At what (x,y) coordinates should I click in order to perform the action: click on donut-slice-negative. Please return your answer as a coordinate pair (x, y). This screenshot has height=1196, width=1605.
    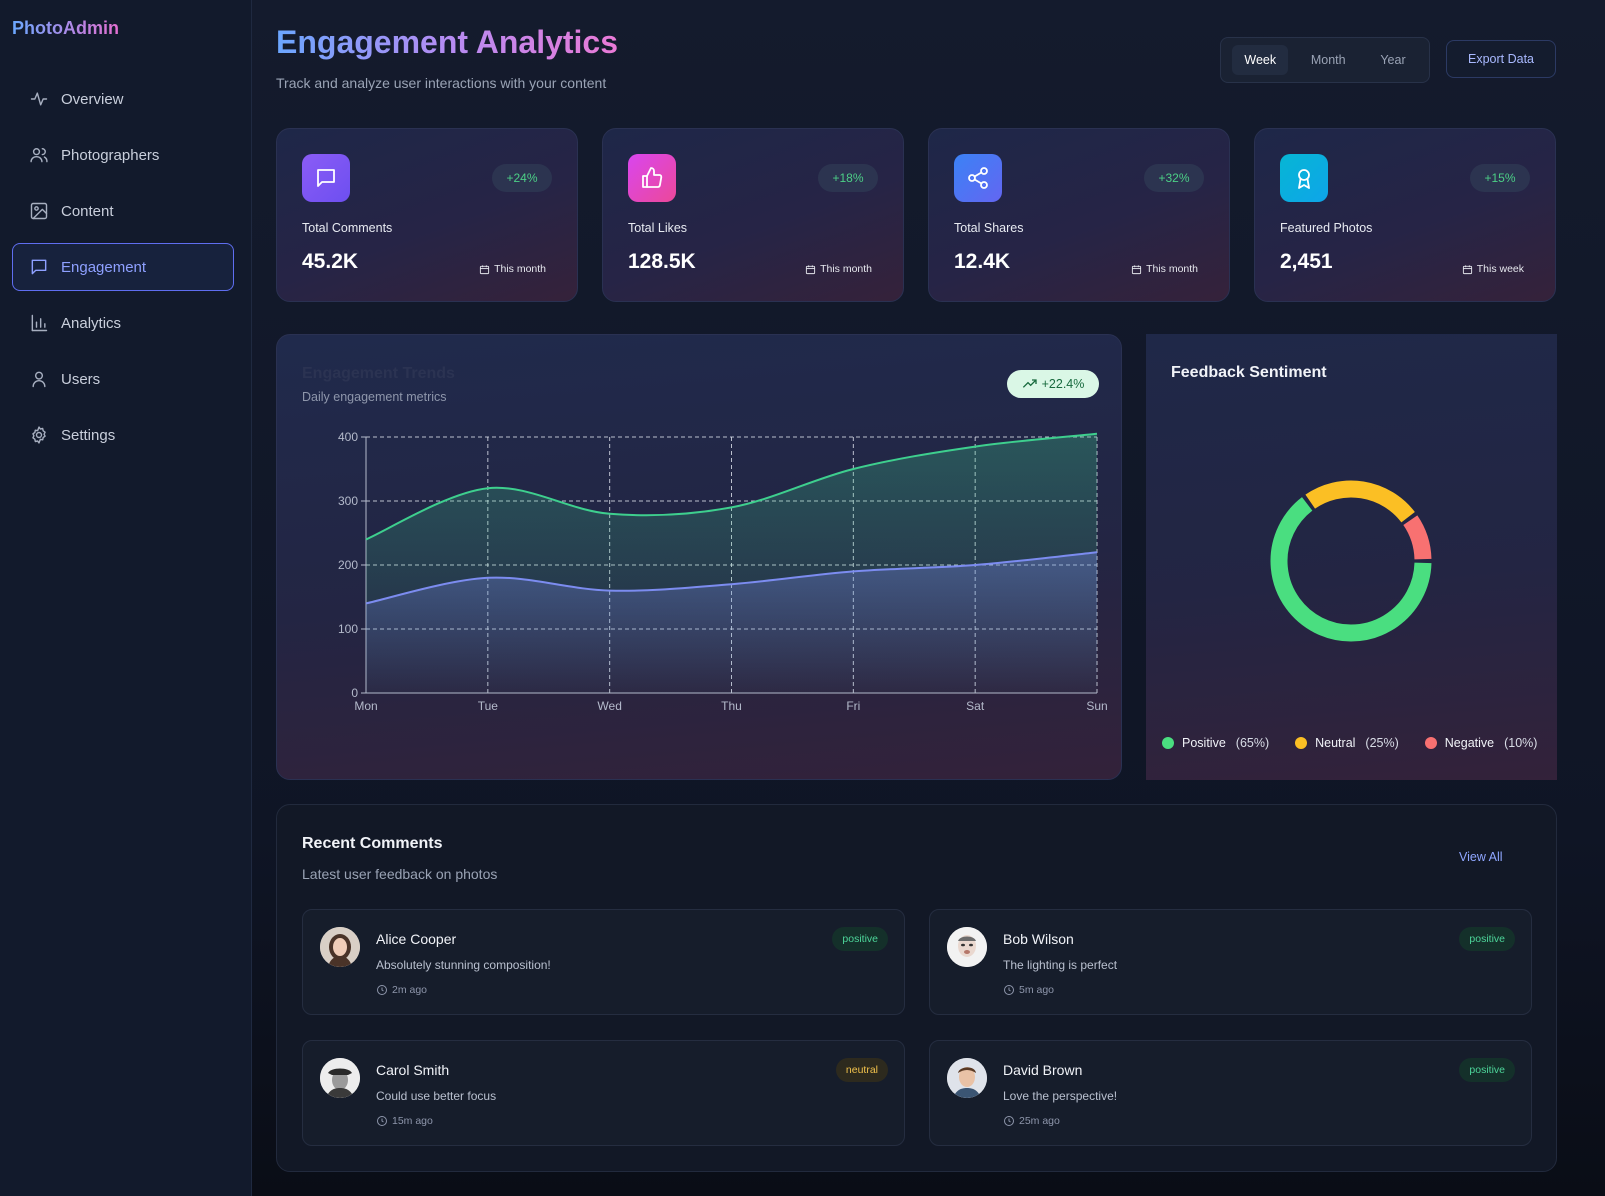
    Looking at the image, I should click on (1417, 537).